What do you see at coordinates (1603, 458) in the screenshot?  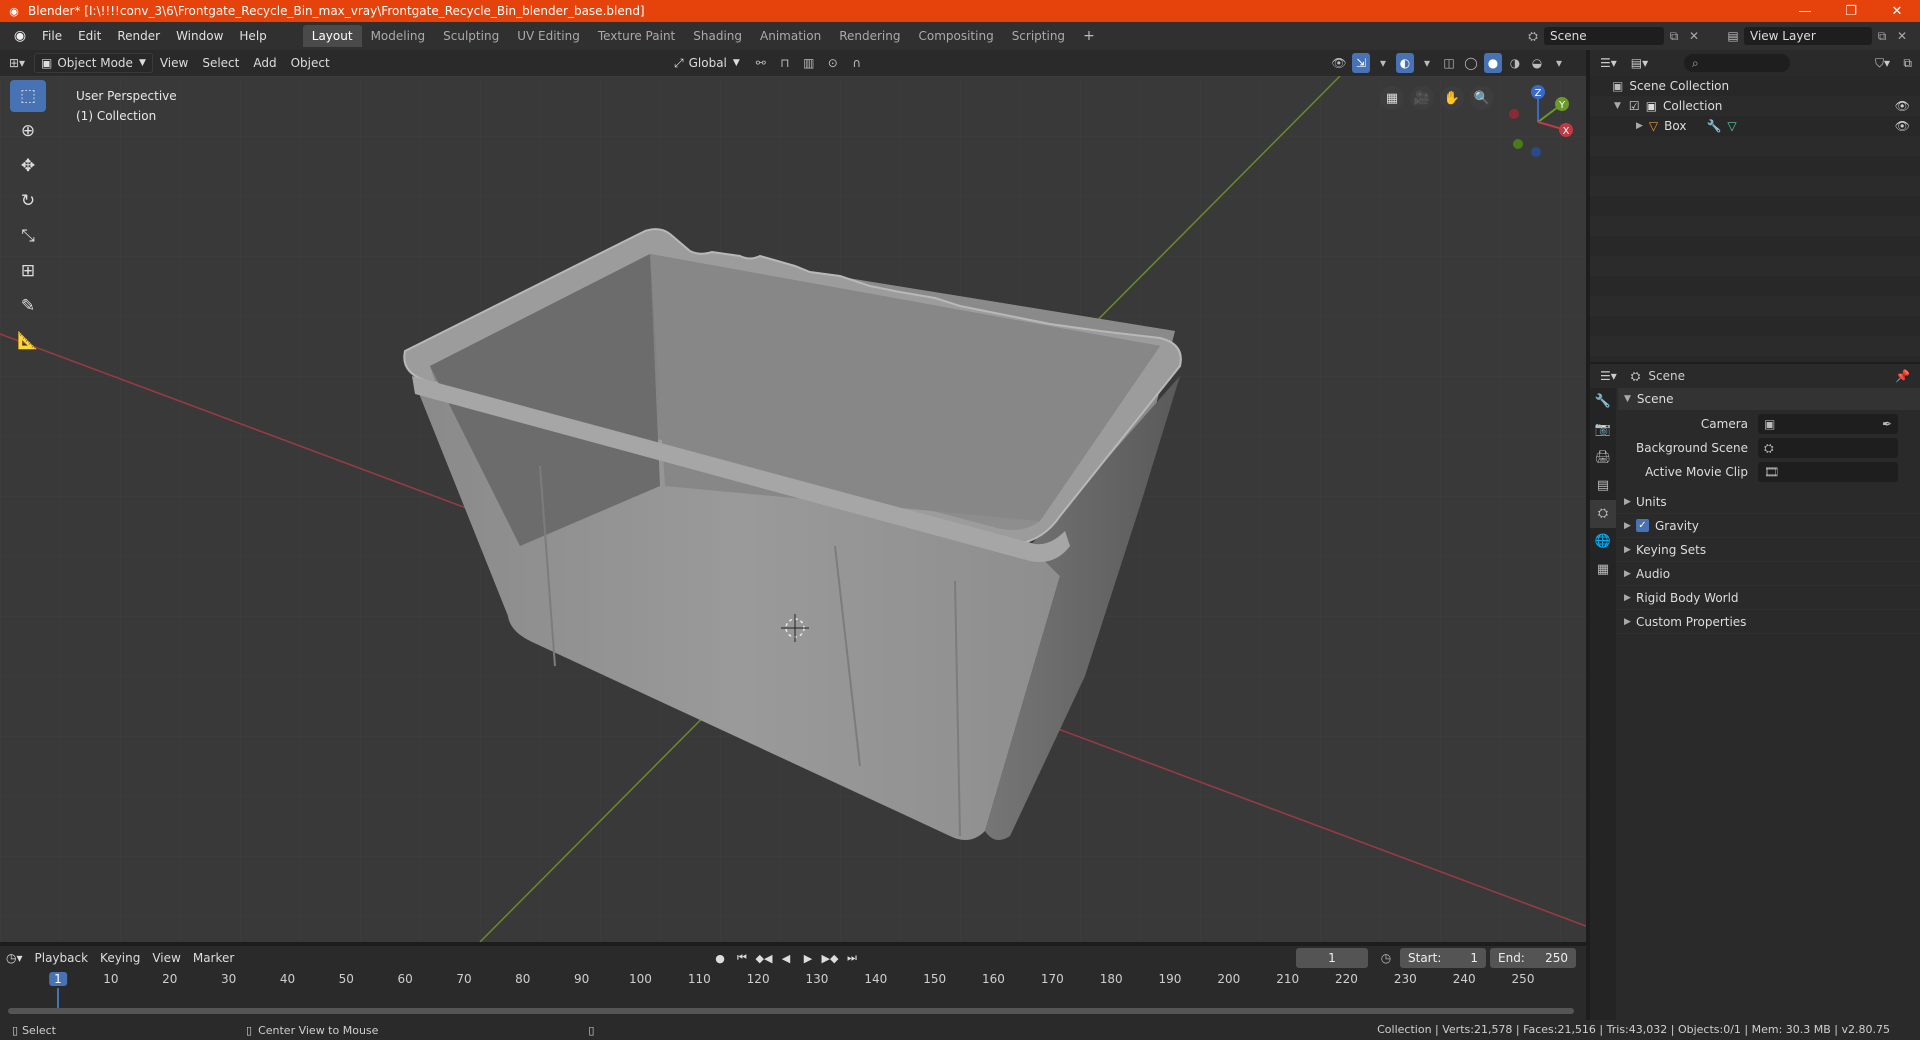 I see `output-tab-icon: 🖨` at bounding box center [1603, 458].